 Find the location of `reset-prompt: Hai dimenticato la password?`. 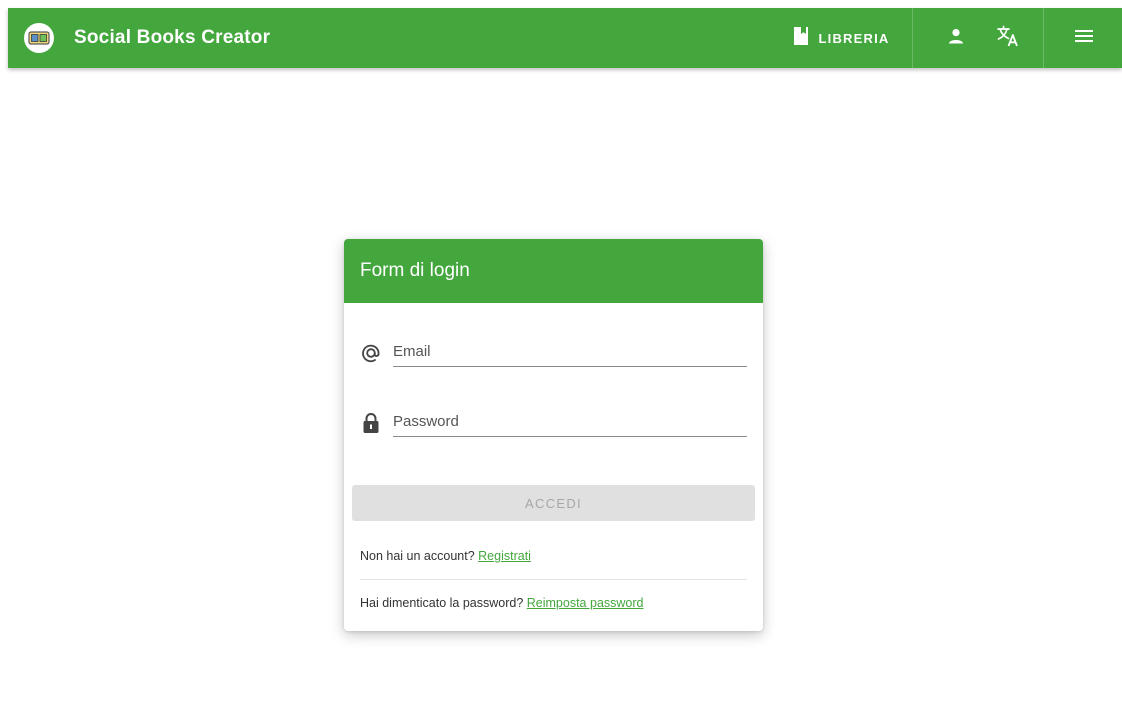

reset-prompt: Hai dimenticato la password? is located at coordinates (442, 603).